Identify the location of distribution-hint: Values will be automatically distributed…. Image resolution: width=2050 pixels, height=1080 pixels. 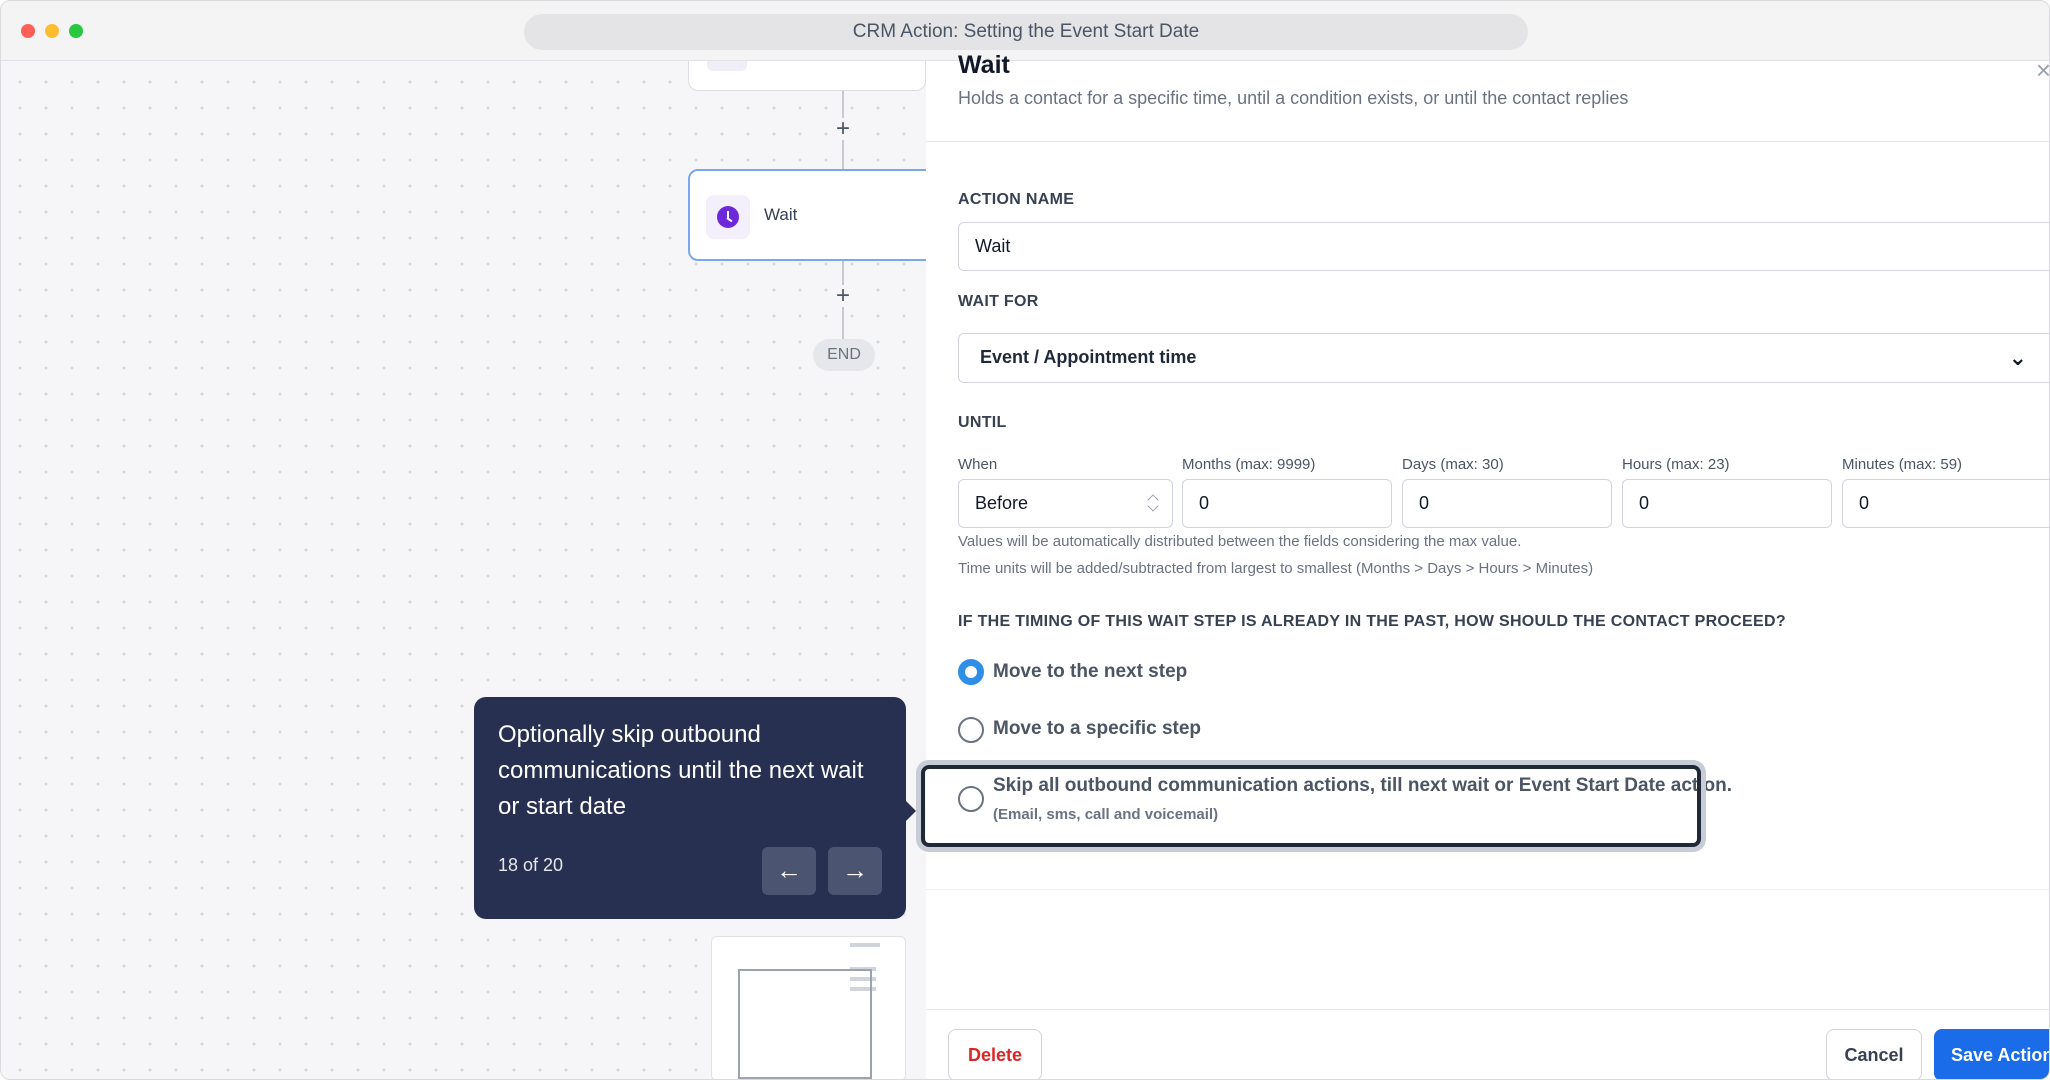
(1240, 541).